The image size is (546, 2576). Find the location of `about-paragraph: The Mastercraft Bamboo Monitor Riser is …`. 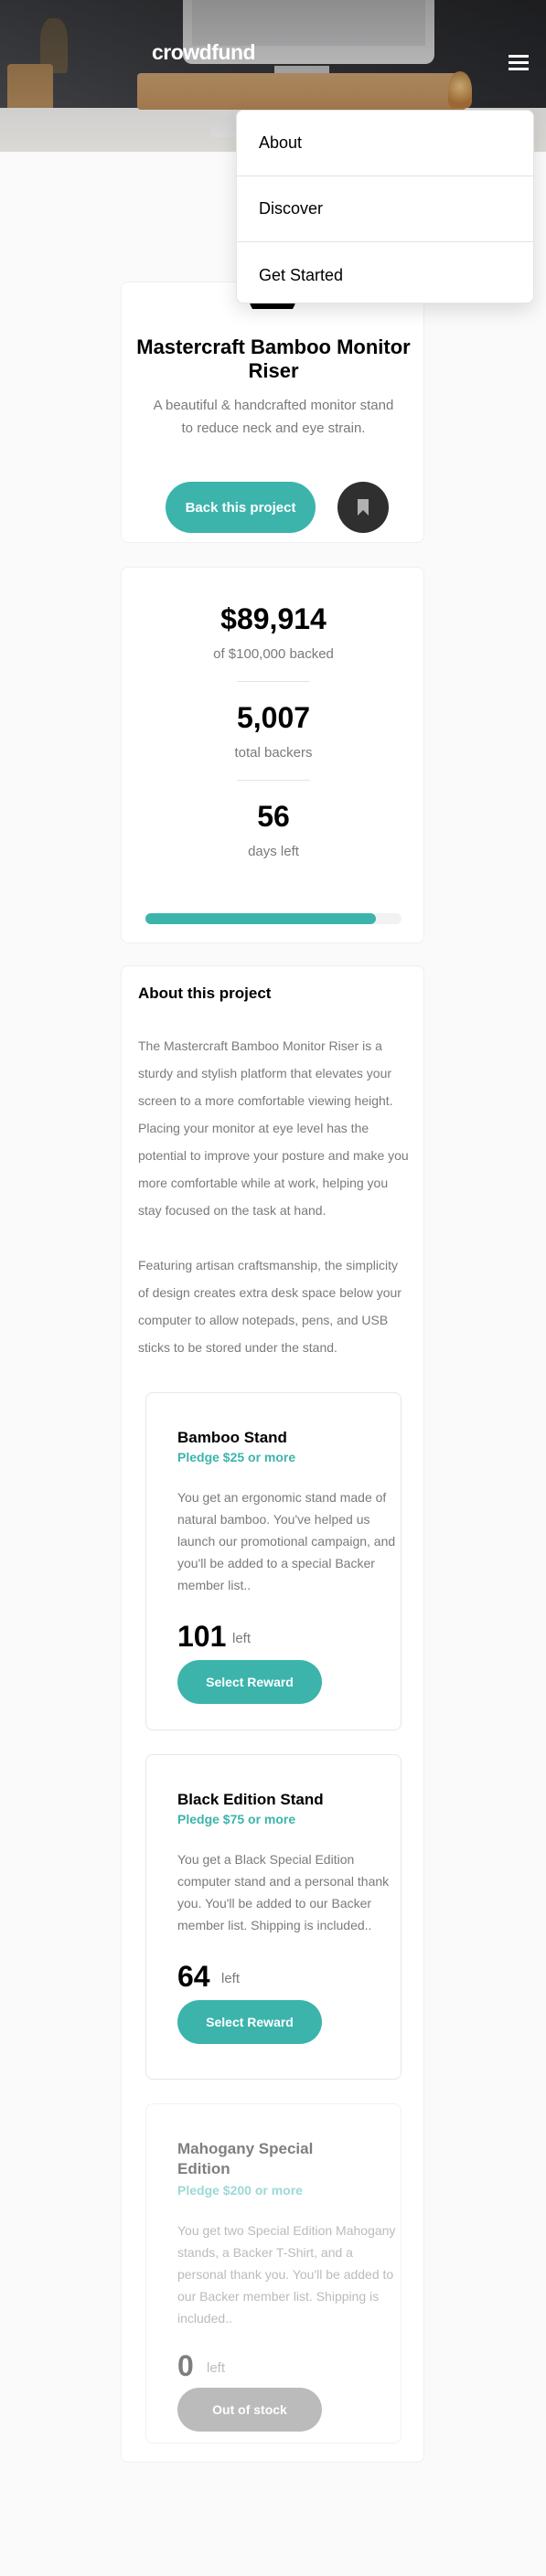

about-paragraph: The Mastercraft Bamboo Monitor Riser is … is located at coordinates (273, 1128).